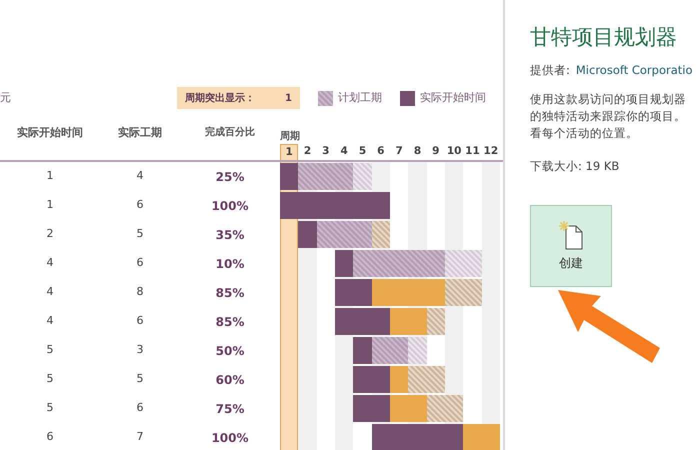  What do you see at coordinates (550, 69) in the screenshot?
I see `provider-label: 提供者:` at bounding box center [550, 69].